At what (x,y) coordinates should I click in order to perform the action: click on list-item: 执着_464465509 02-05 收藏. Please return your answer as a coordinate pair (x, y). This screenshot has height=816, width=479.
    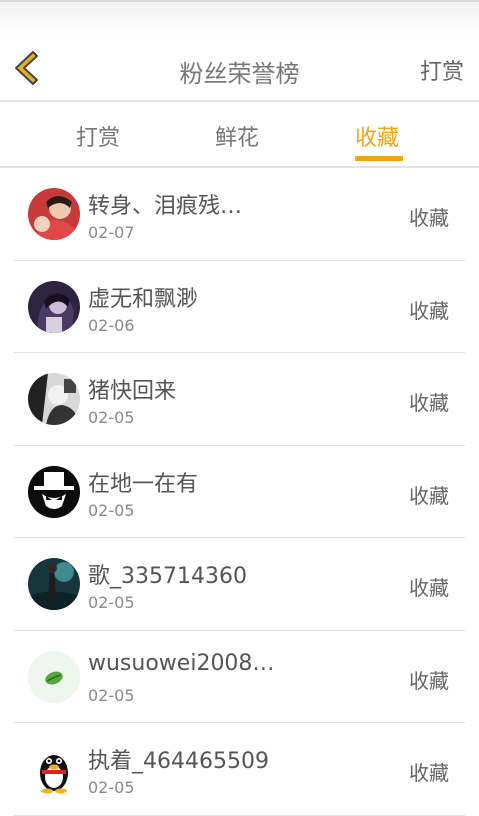
    Looking at the image, I should click on (239, 769).